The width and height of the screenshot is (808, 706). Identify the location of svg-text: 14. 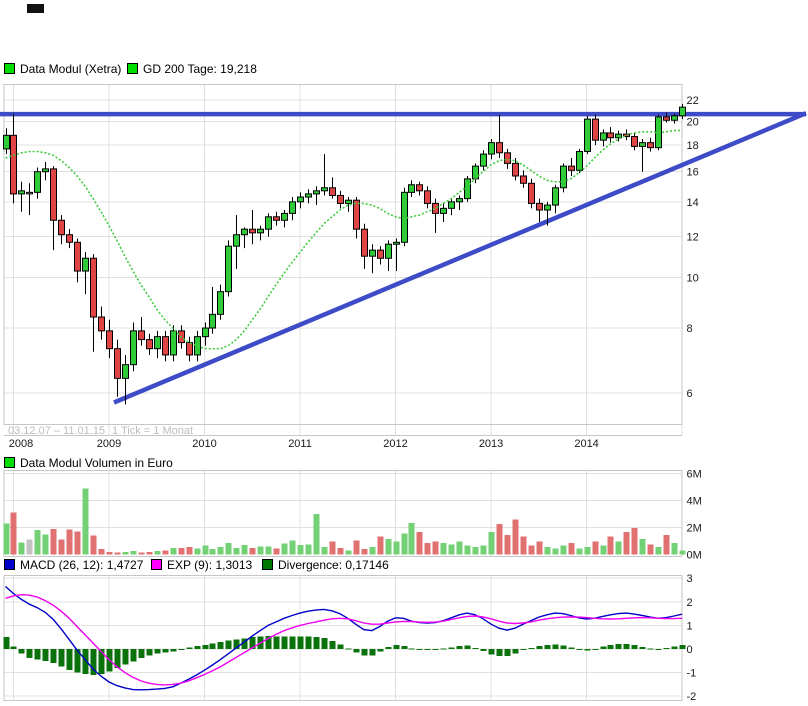
(693, 203).